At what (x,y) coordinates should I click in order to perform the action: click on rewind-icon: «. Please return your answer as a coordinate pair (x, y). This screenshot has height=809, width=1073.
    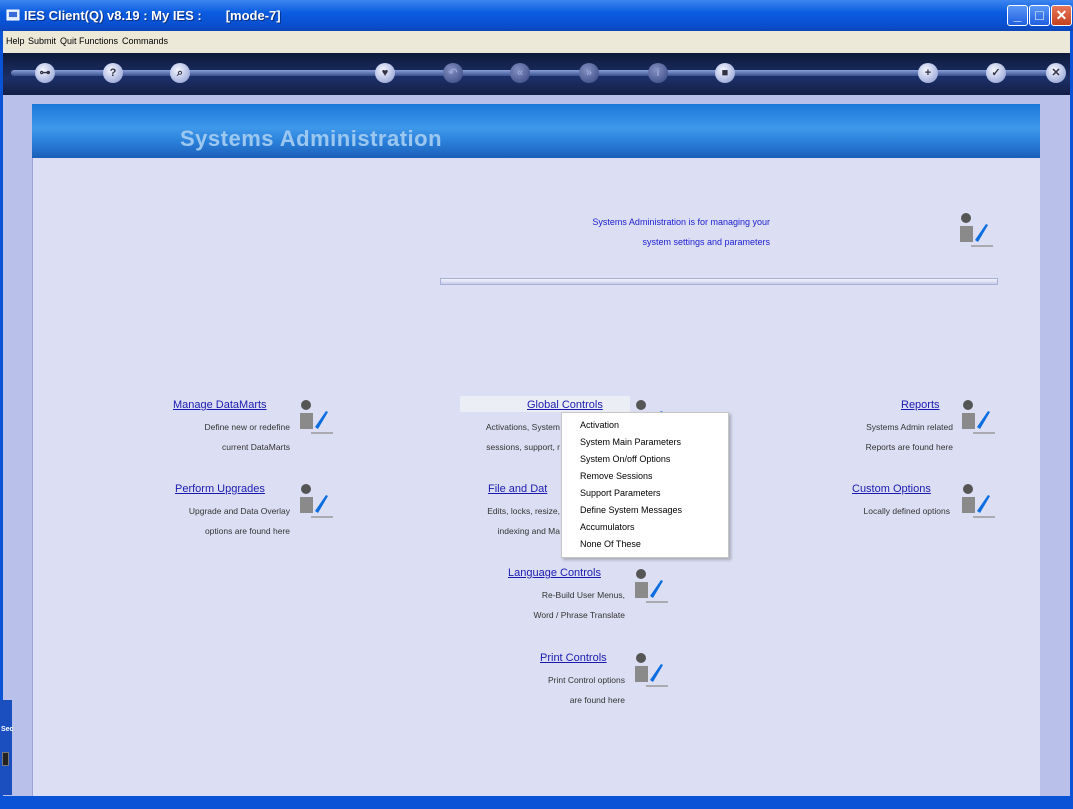
    Looking at the image, I should click on (520, 73).